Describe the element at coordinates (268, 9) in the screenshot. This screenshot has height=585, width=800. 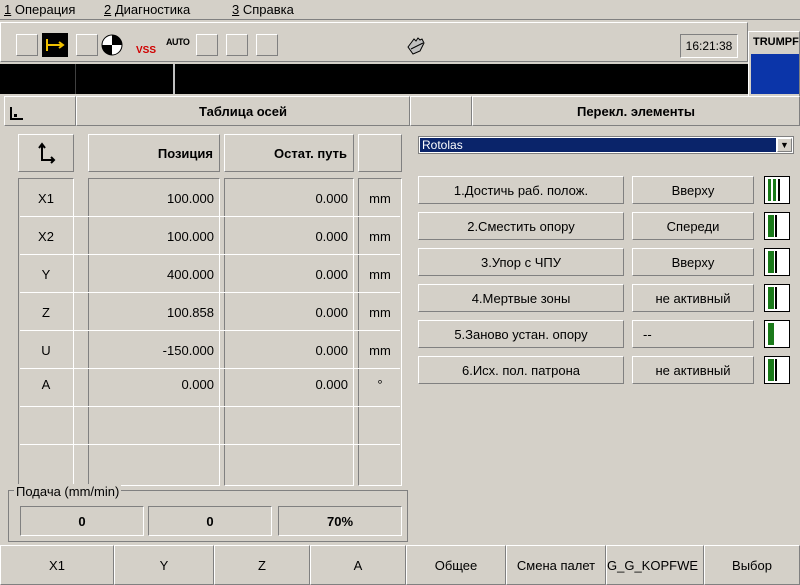
I see `menu-help-label: Справка` at that location.